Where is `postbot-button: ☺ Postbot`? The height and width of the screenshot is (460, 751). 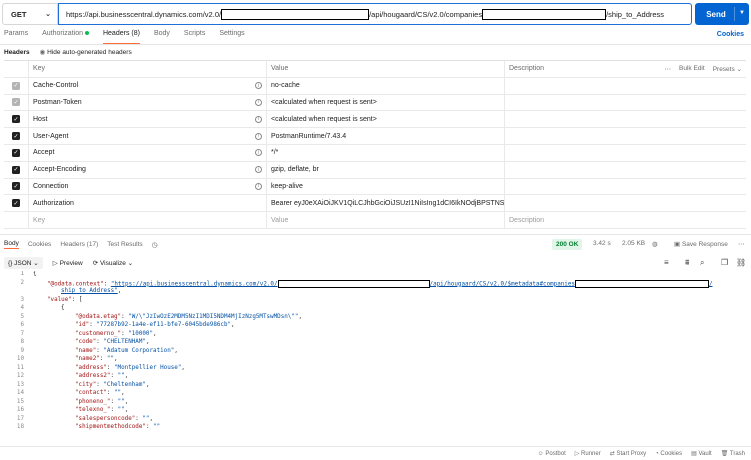
postbot-button: ☺ Postbot is located at coordinates (552, 454).